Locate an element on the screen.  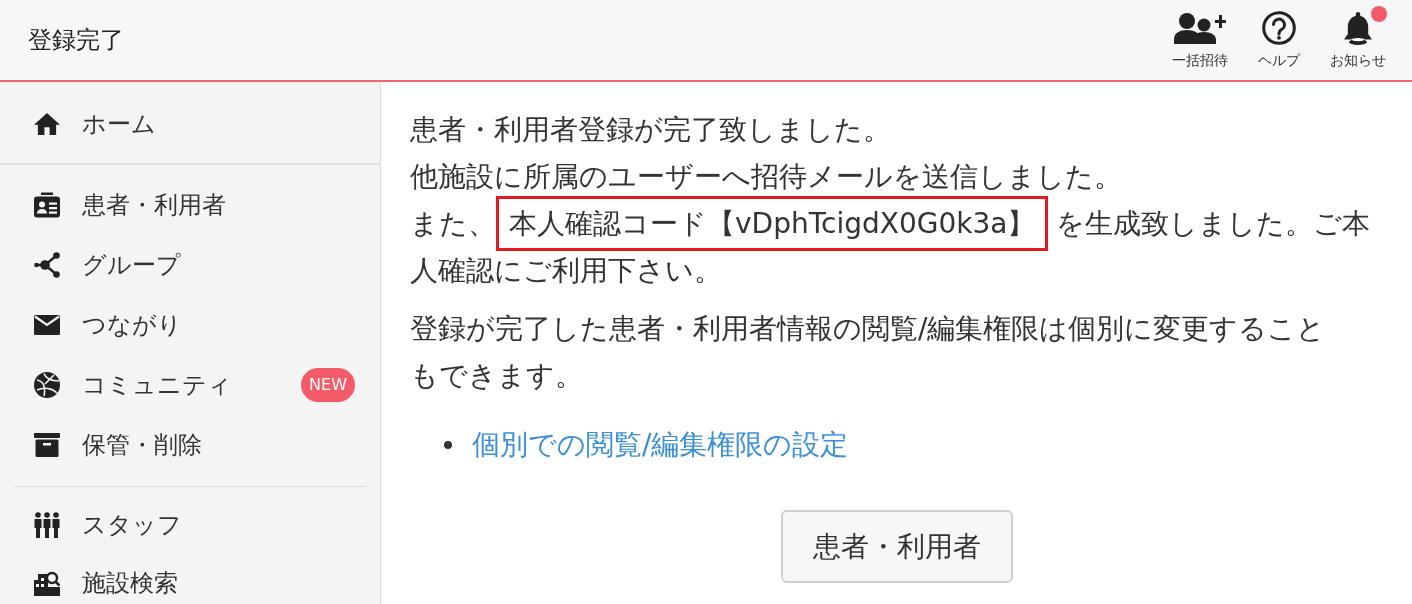
nav-item: 施設検索 is located at coordinates (190, 579).